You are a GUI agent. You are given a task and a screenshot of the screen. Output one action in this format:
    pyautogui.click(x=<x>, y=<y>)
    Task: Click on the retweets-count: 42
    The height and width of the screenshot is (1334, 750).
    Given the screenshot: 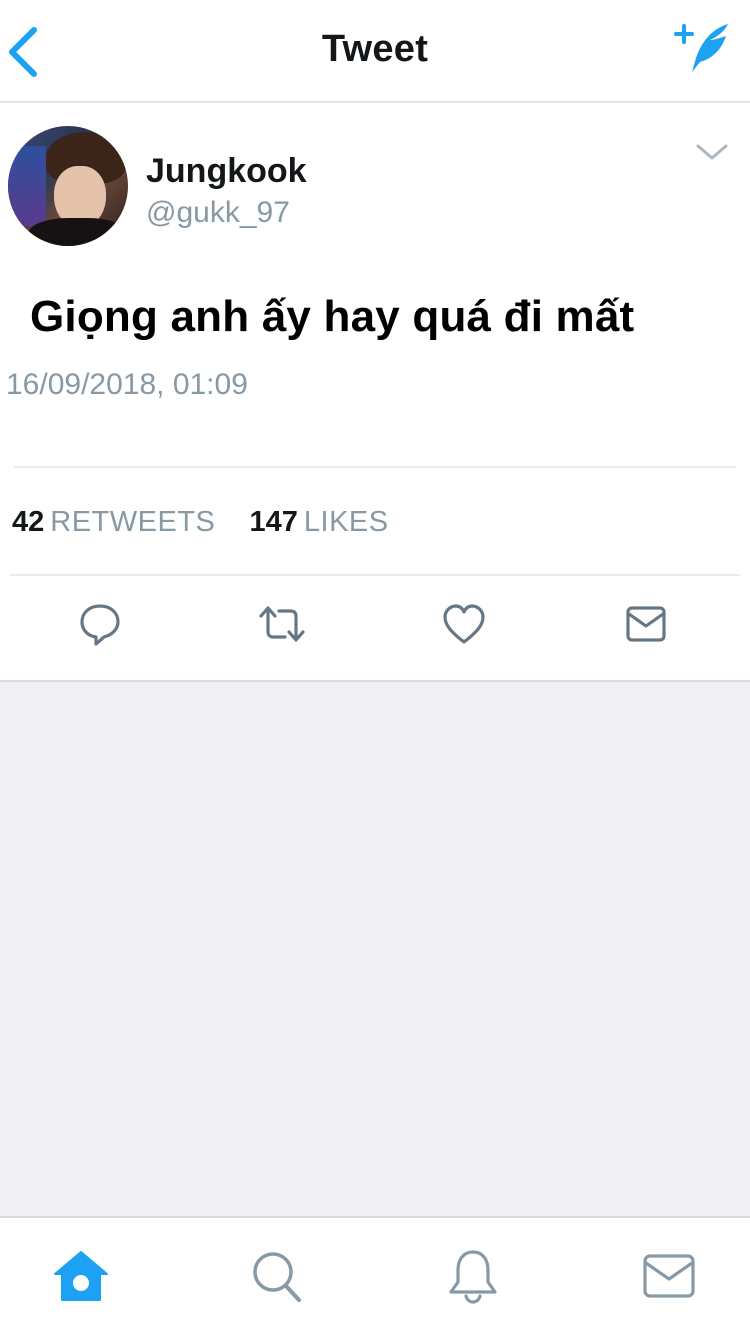 What is the action you would take?
    pyautogui.click(x=28, y=522)
    